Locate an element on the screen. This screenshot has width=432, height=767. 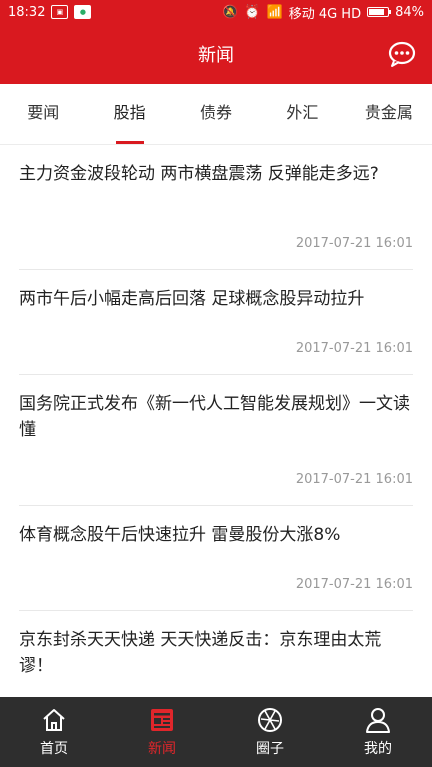
nav-profile: 我的 is located at coordinates (378, 732).